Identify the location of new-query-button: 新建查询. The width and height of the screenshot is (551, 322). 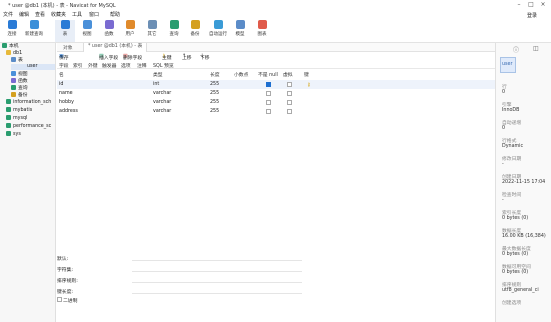
(34, 31).